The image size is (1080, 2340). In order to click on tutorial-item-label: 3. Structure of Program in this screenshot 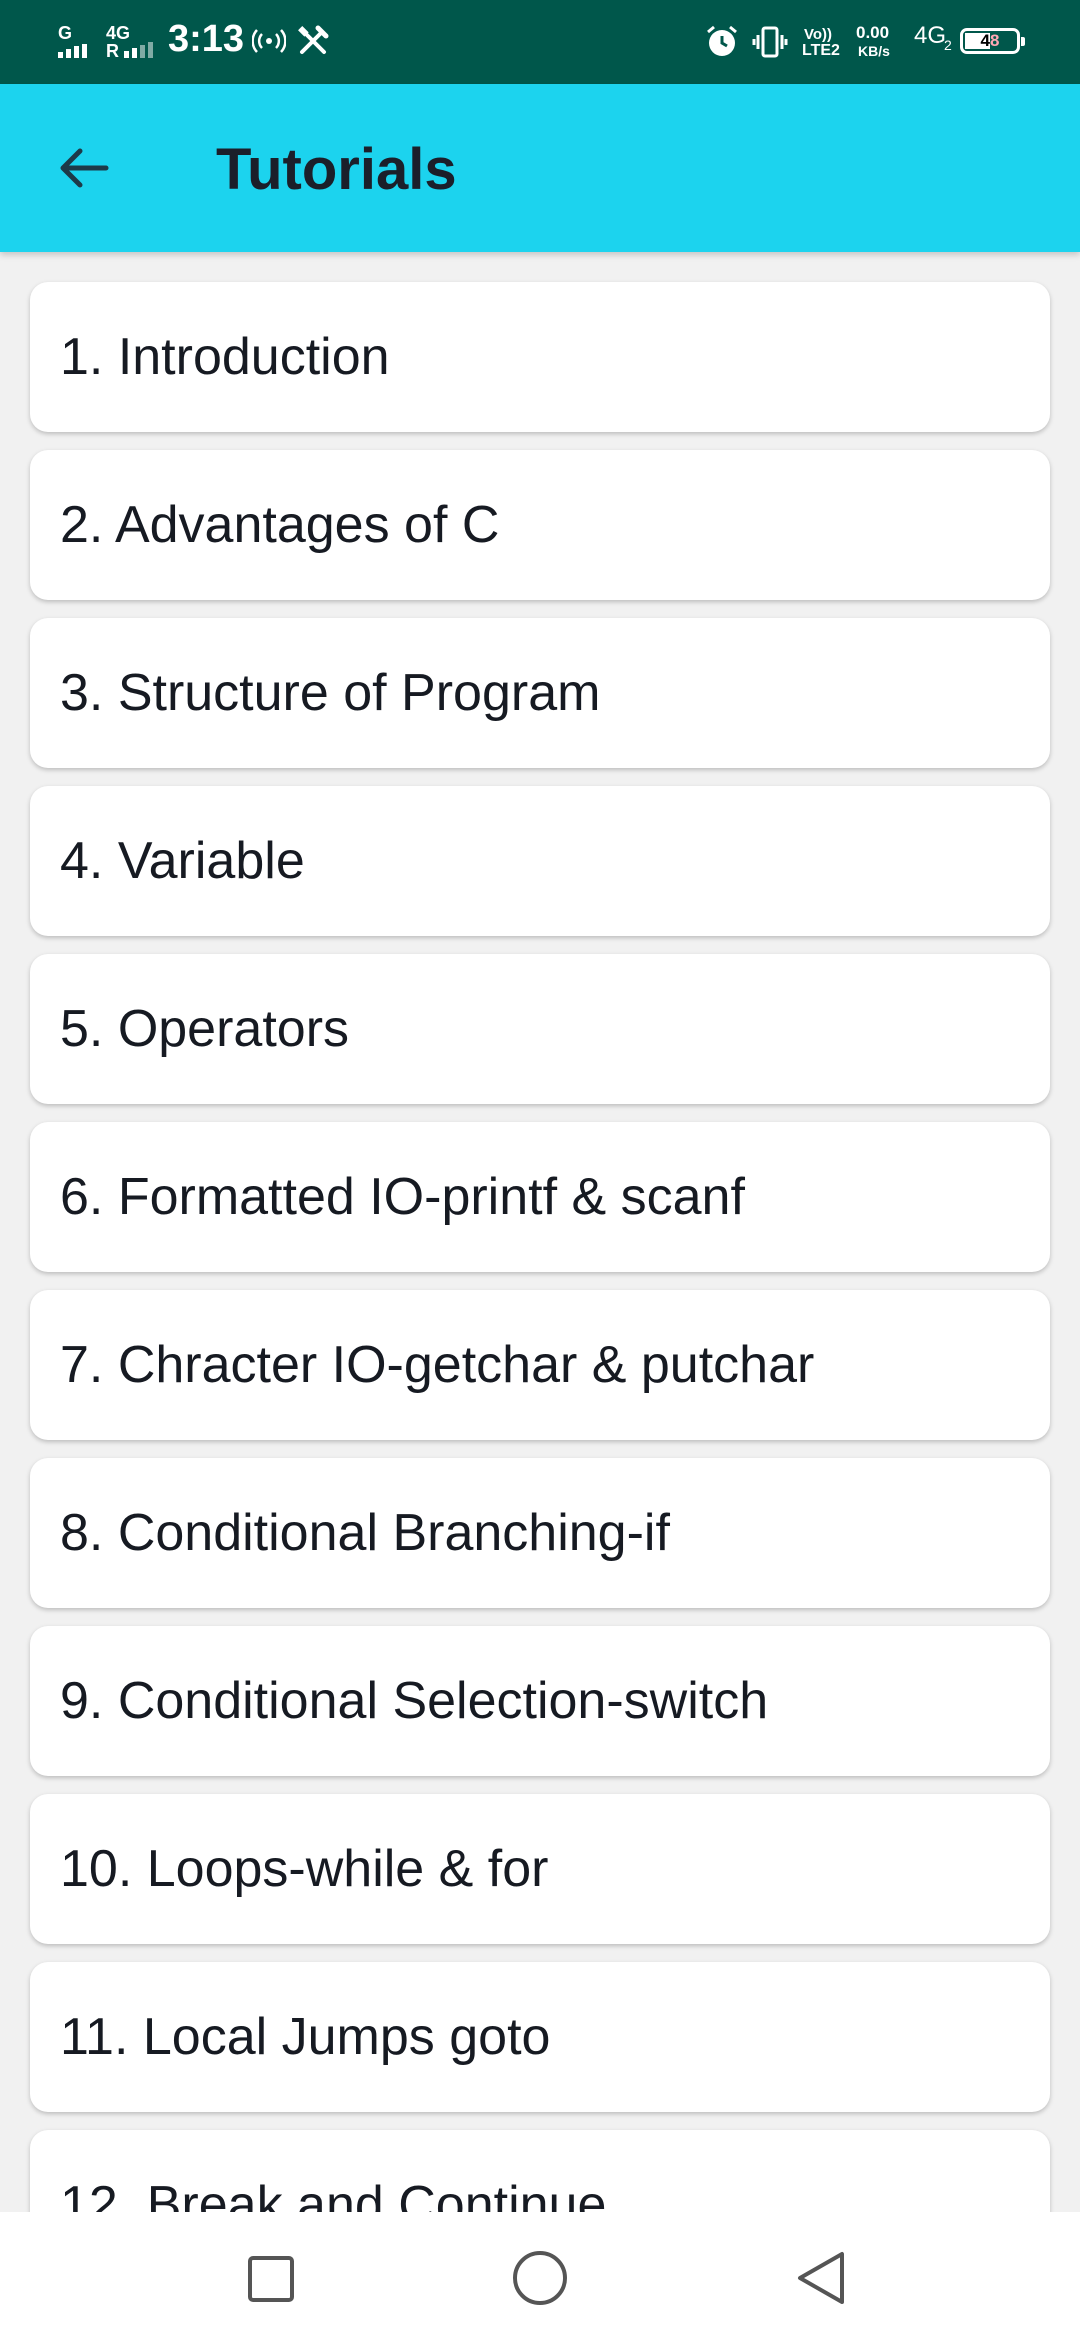, I will do `click(330, 693)`.